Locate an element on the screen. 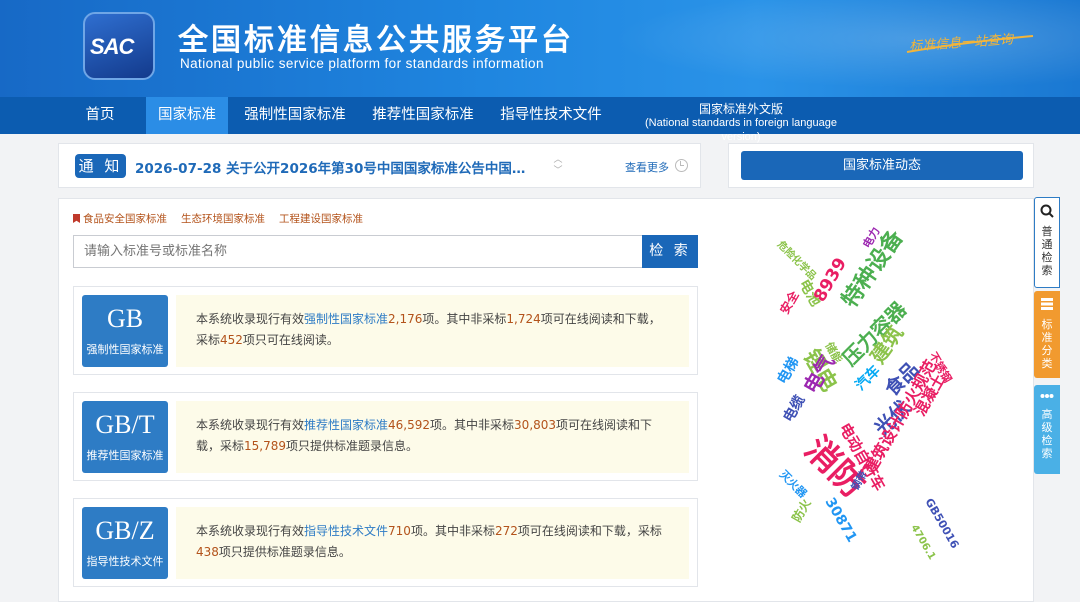 The image size is (1080, 602). search-input is located at coordinates (357, 251).